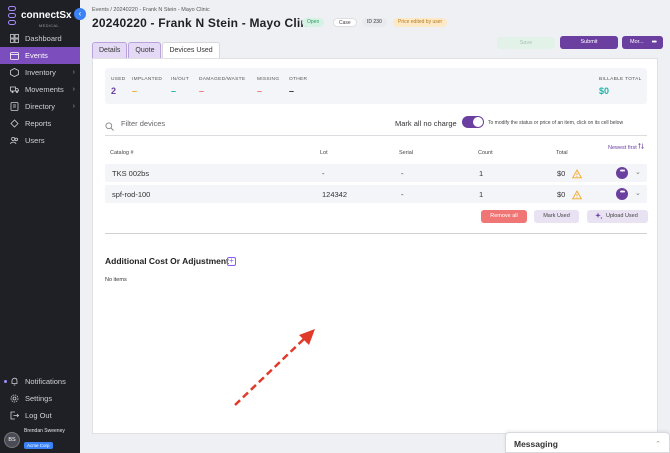  I want to click on truck-icon, so click(14, 89).